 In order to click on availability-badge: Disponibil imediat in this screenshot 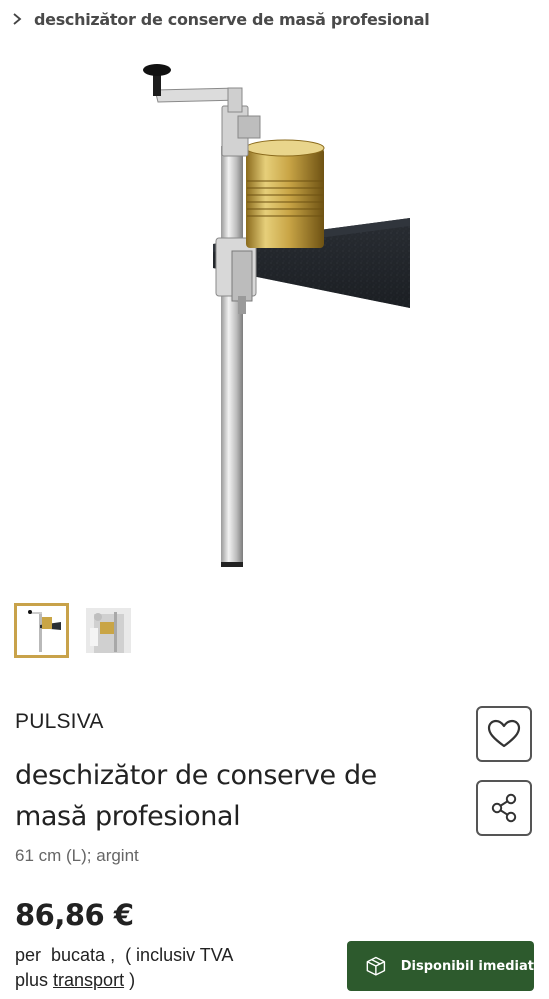, I will do `click(440, 966)`.